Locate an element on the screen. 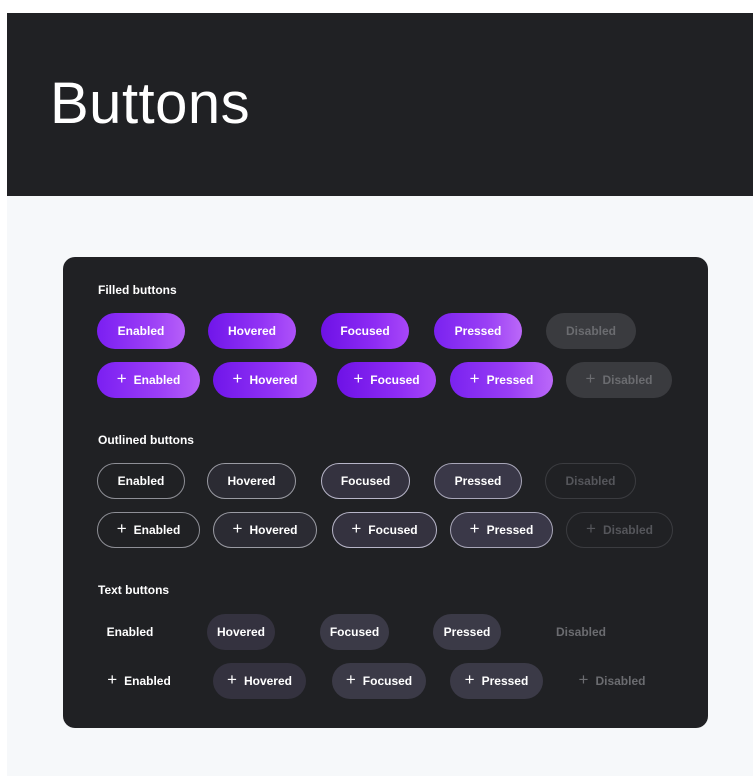  text-disabled-icon-button: + Disabled is located at coordinates (612, 681).